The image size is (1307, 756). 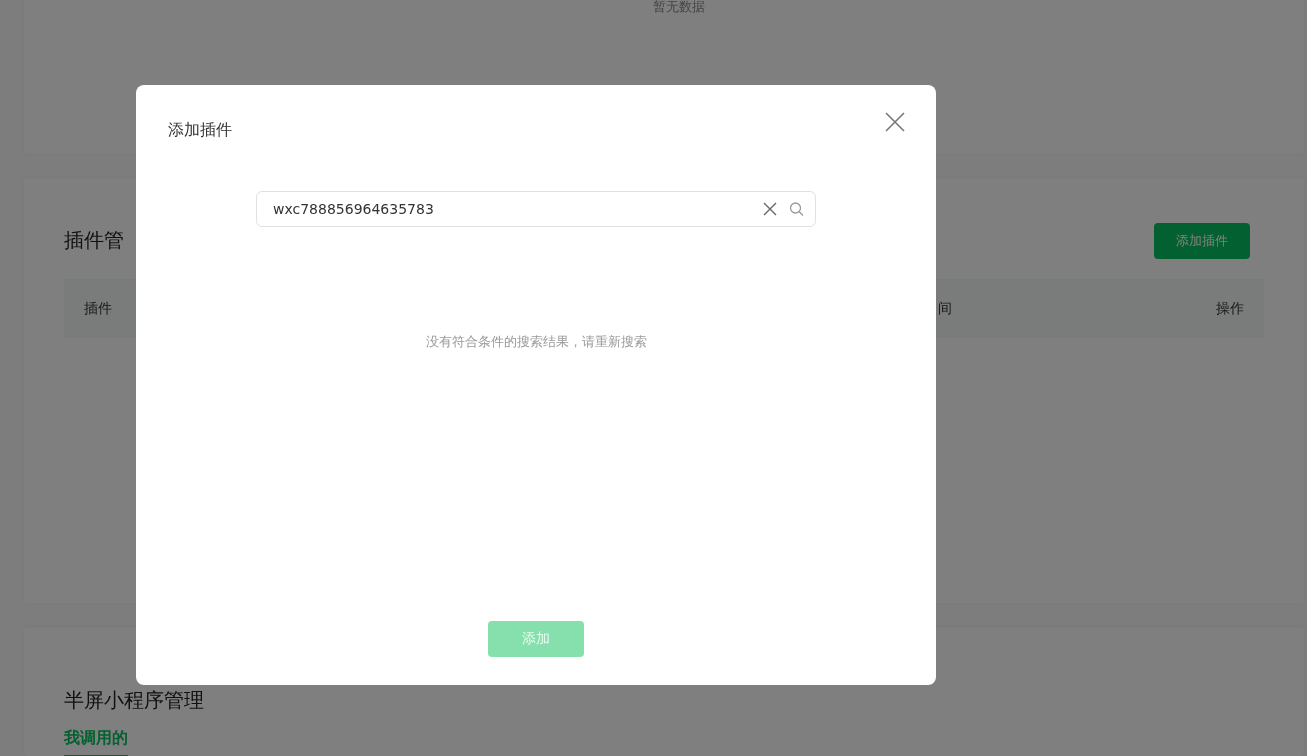 What do you see at coordinates (945, 308) in the screenshot?
I see `column-header: 间` at bounding box center [945, 308].